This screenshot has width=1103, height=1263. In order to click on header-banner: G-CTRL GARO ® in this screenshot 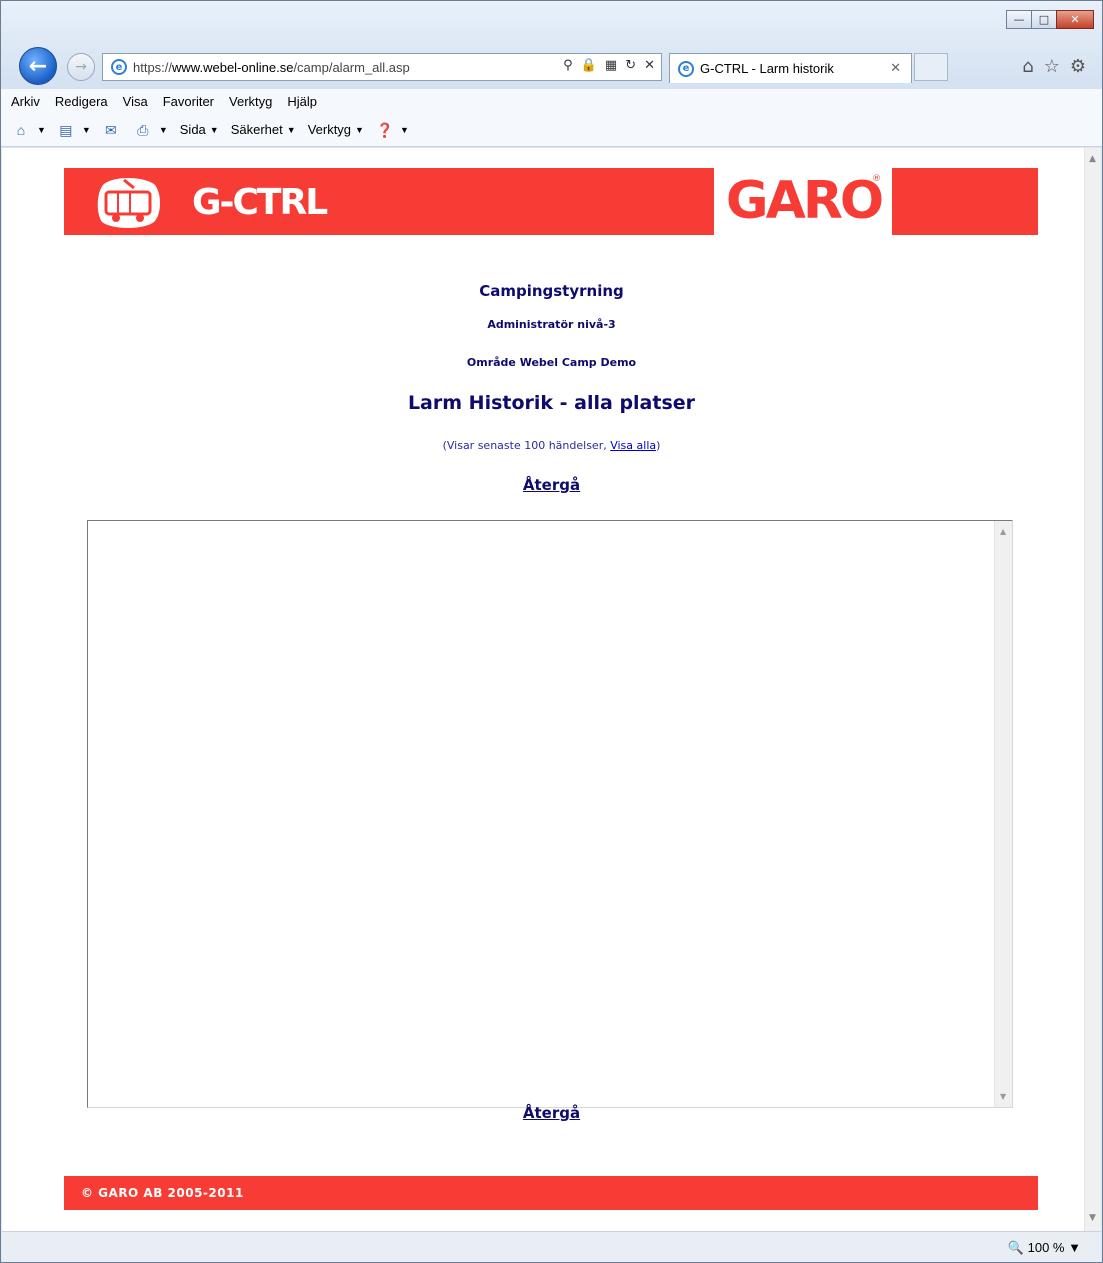, I will do `click(551, 201)`.